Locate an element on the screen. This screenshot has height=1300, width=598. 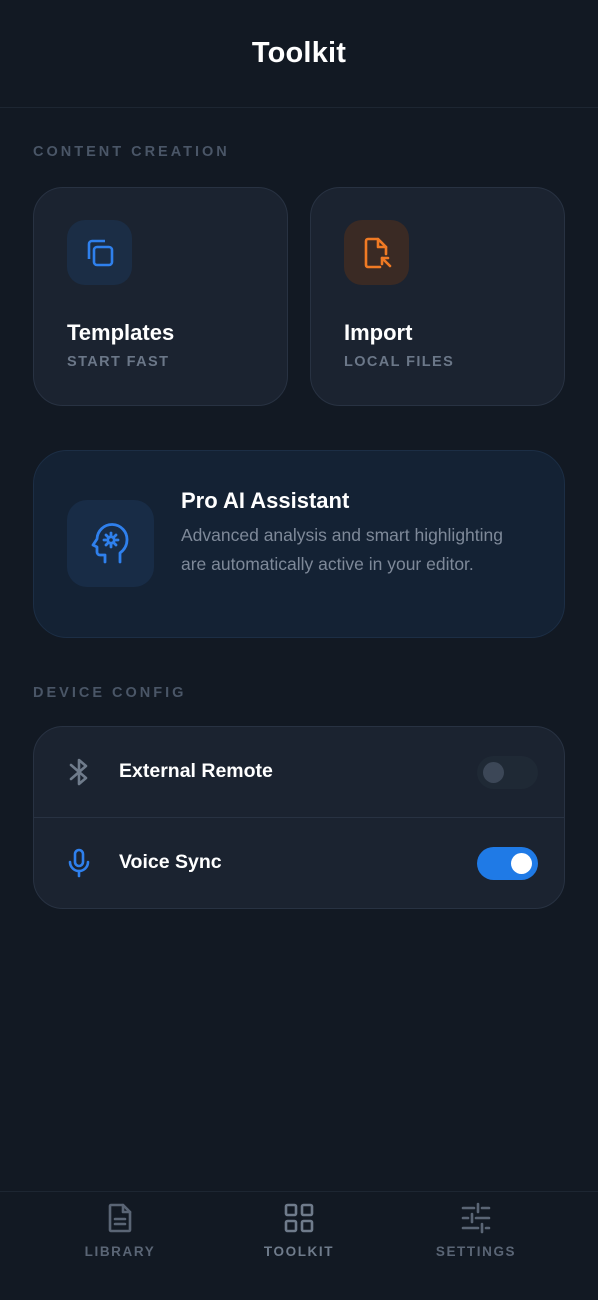
top-bar: Toolkit is located at coordinates (299, 54).